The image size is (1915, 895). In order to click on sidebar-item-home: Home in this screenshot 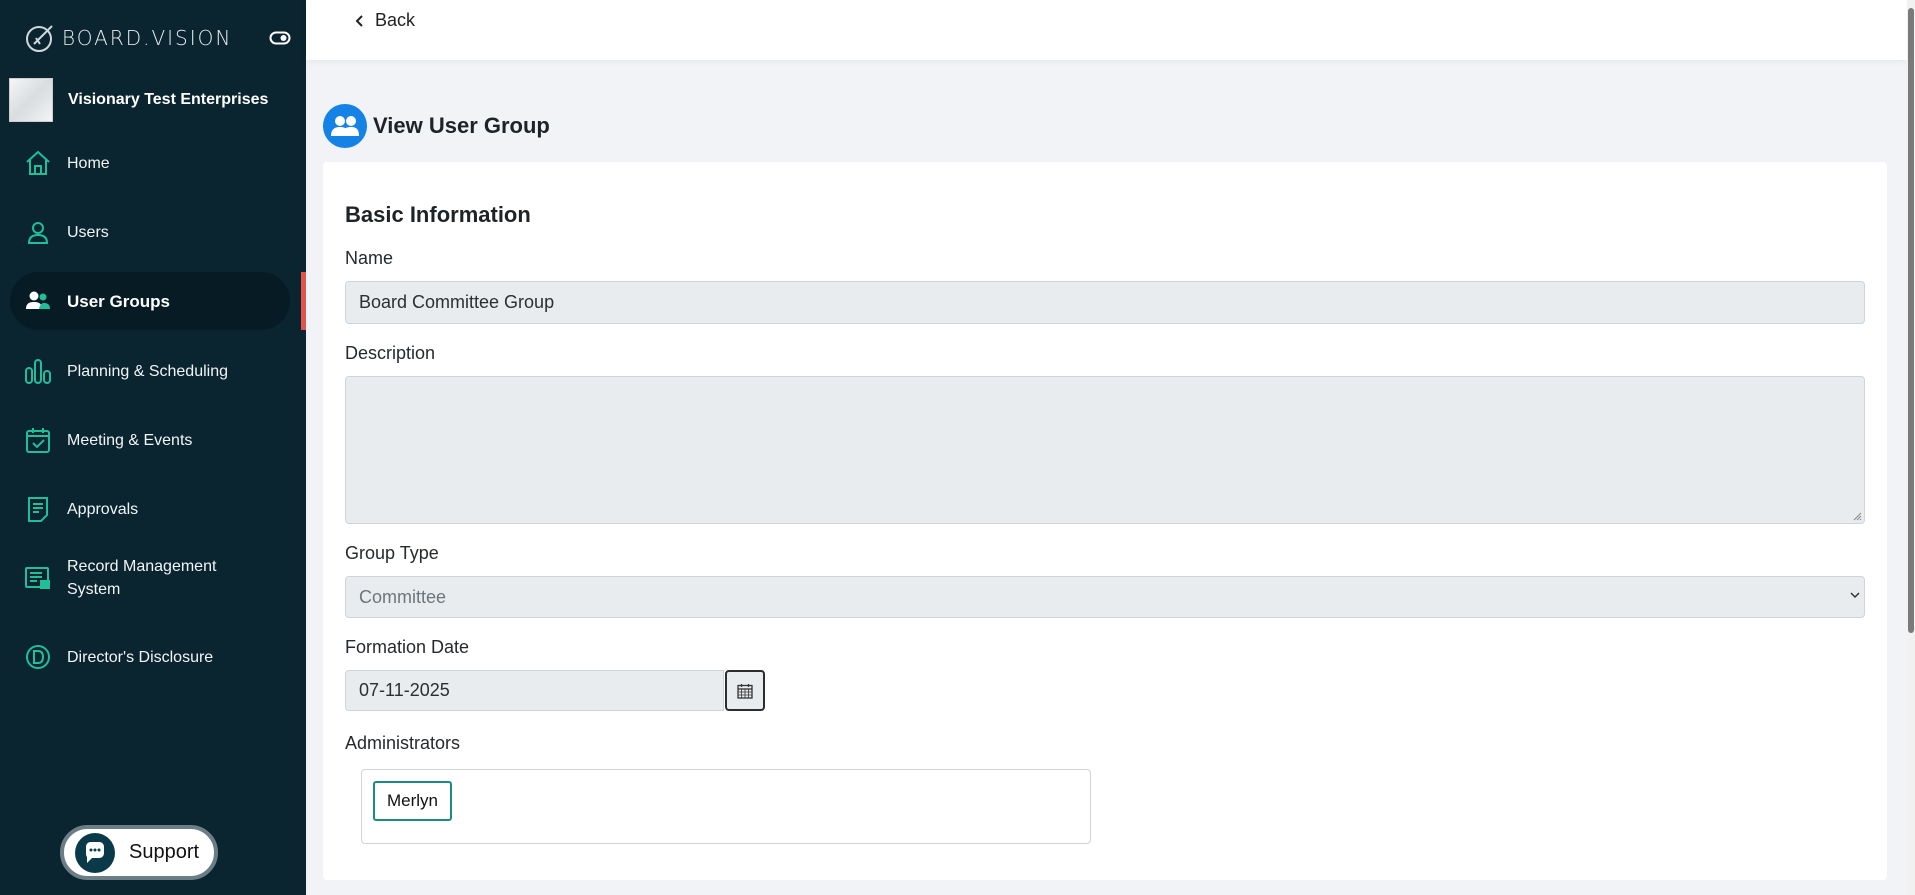, I will do `click(150, 163)`.